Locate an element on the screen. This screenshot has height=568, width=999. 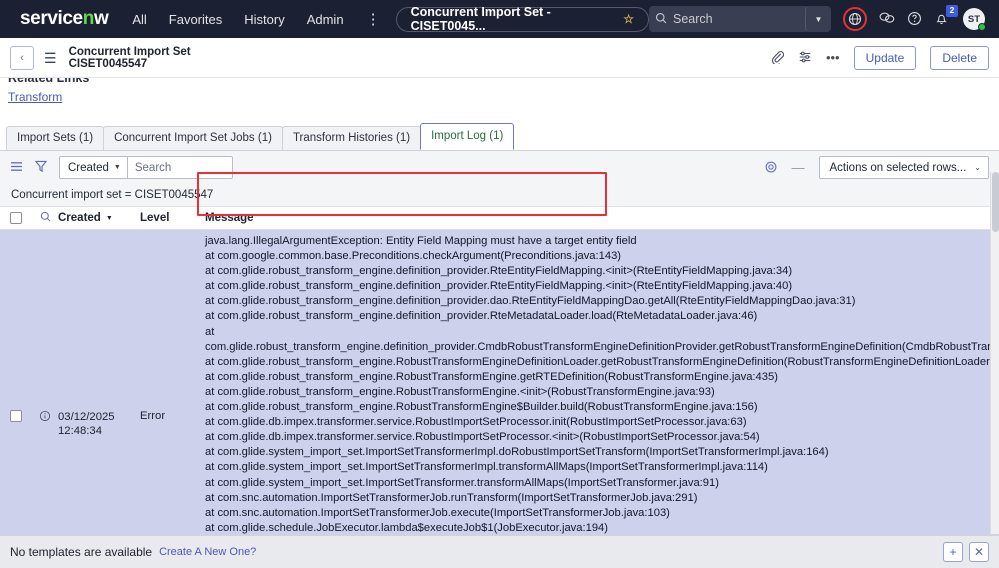
globe-icon is located at coordinates (855, 19).